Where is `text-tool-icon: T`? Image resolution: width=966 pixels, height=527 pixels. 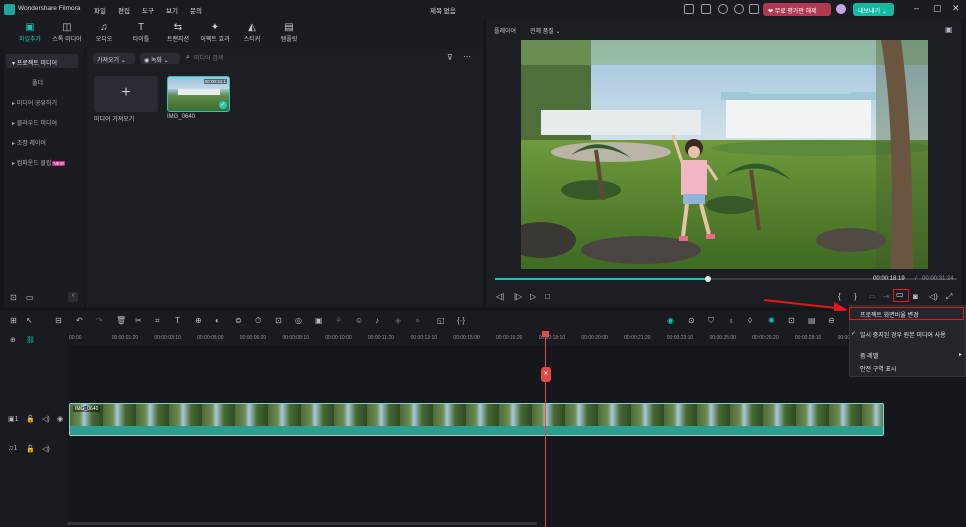 text-tool-icon: T is located at coordinates (177, 320).